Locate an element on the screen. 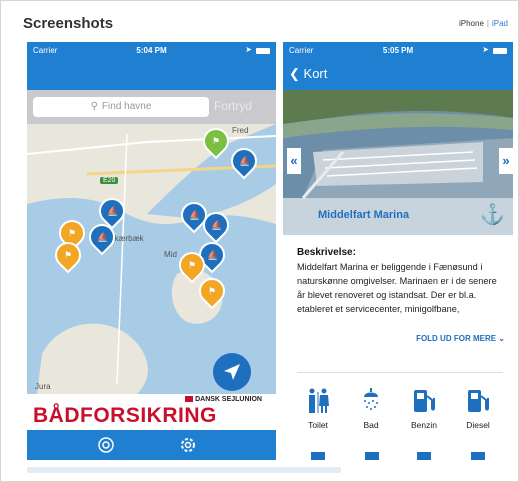 The width and height of the screenshot is (519, 482). search-bar: ⚲ Find havne Fortryd is located at coordinates (151, 107).